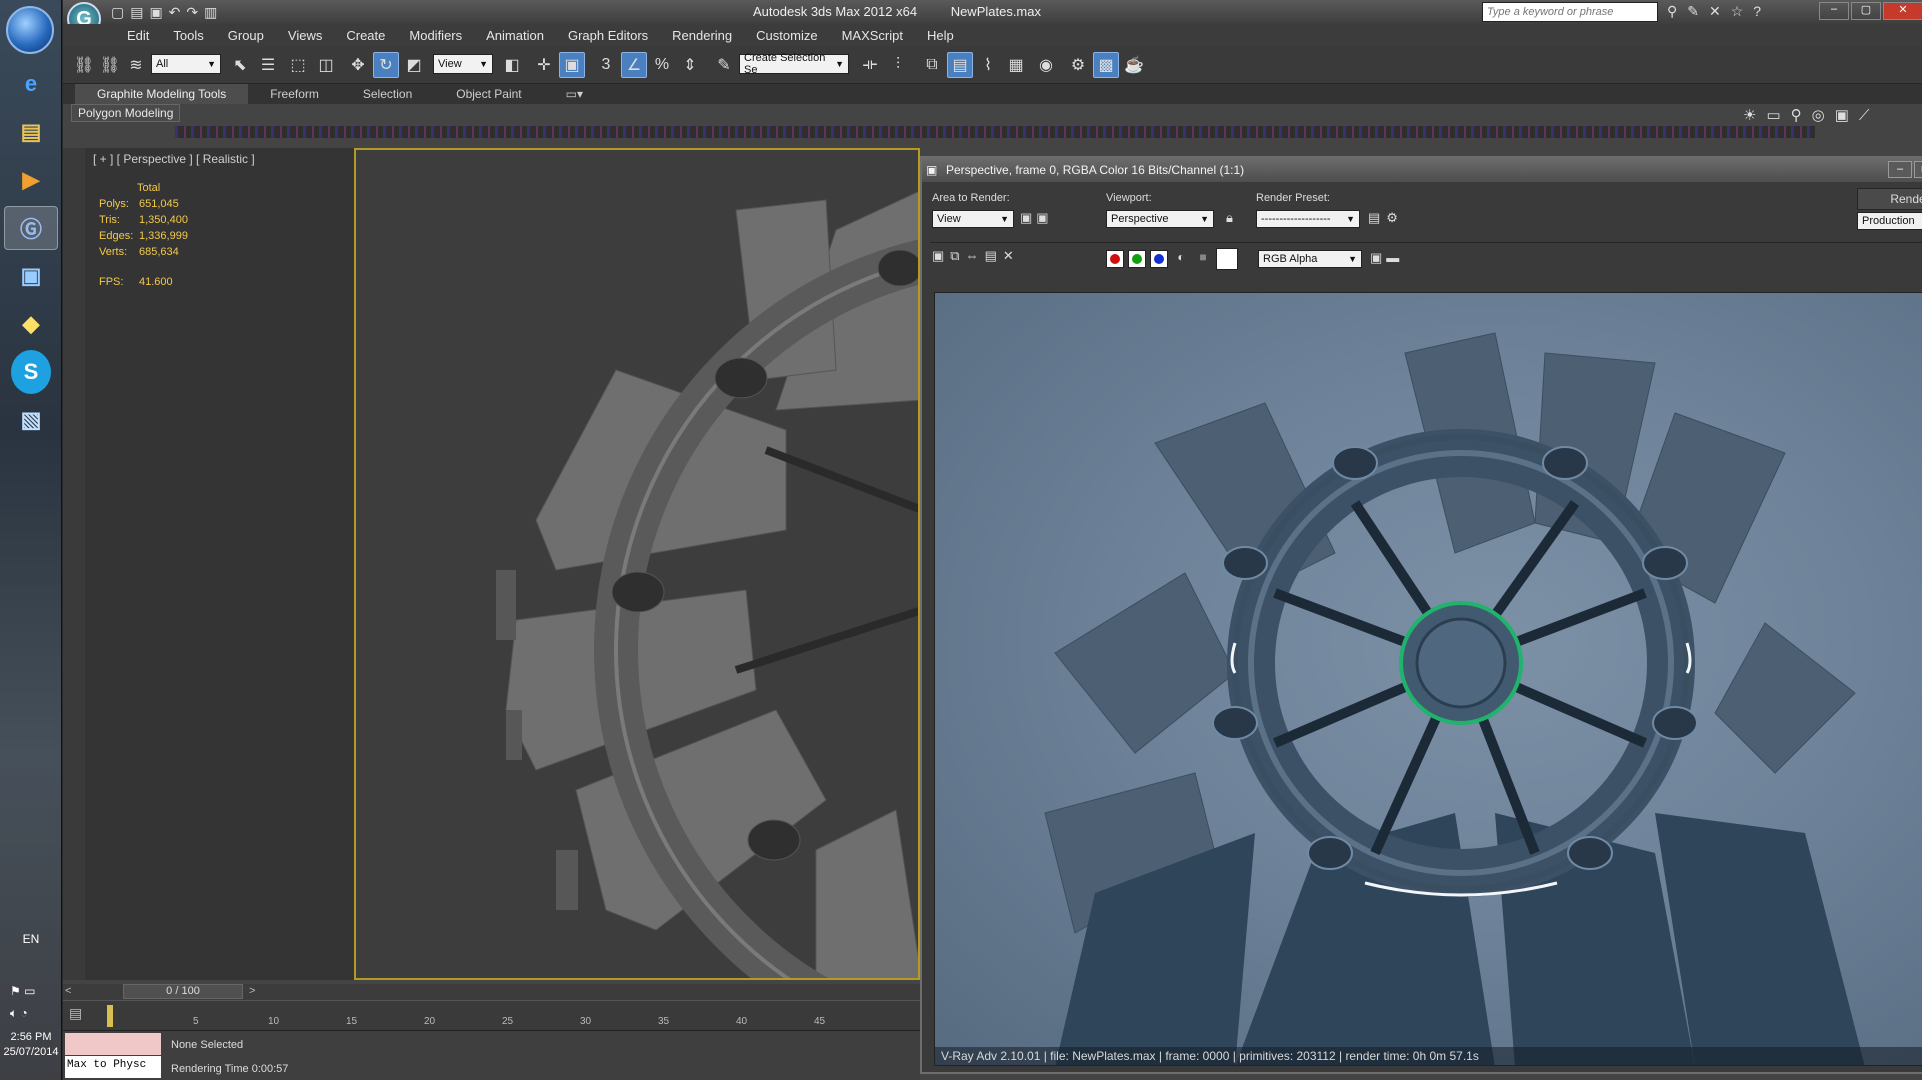  What do you see at coordinates (976, 256) in the screenshot?
I see `render-file-icons: ▣⧉⇔▤✕` at bounding box center [976, 256].